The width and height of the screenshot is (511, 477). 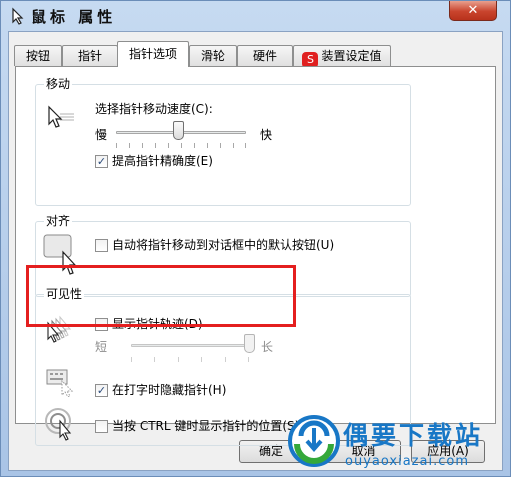 I want to click on show-location-icon, so click(x=58, y=424).